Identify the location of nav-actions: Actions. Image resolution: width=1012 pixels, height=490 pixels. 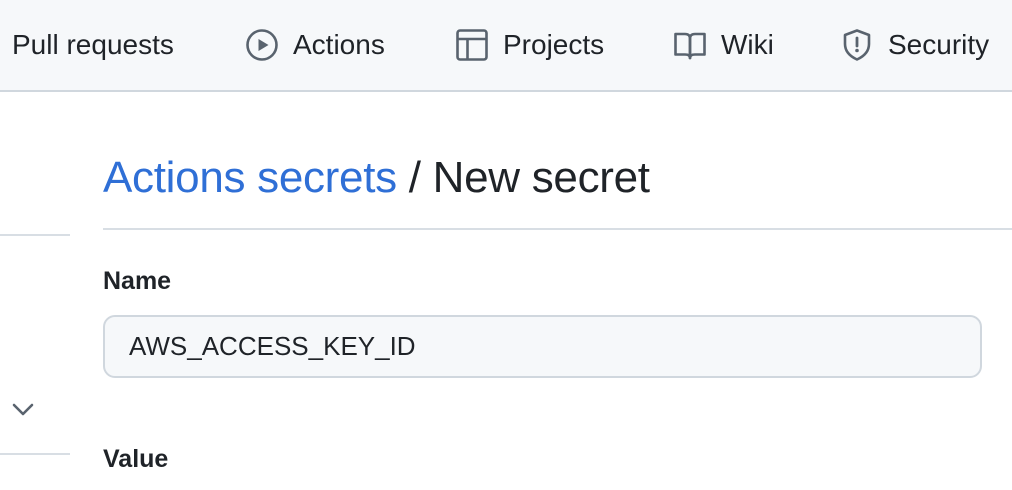
(315, 45).